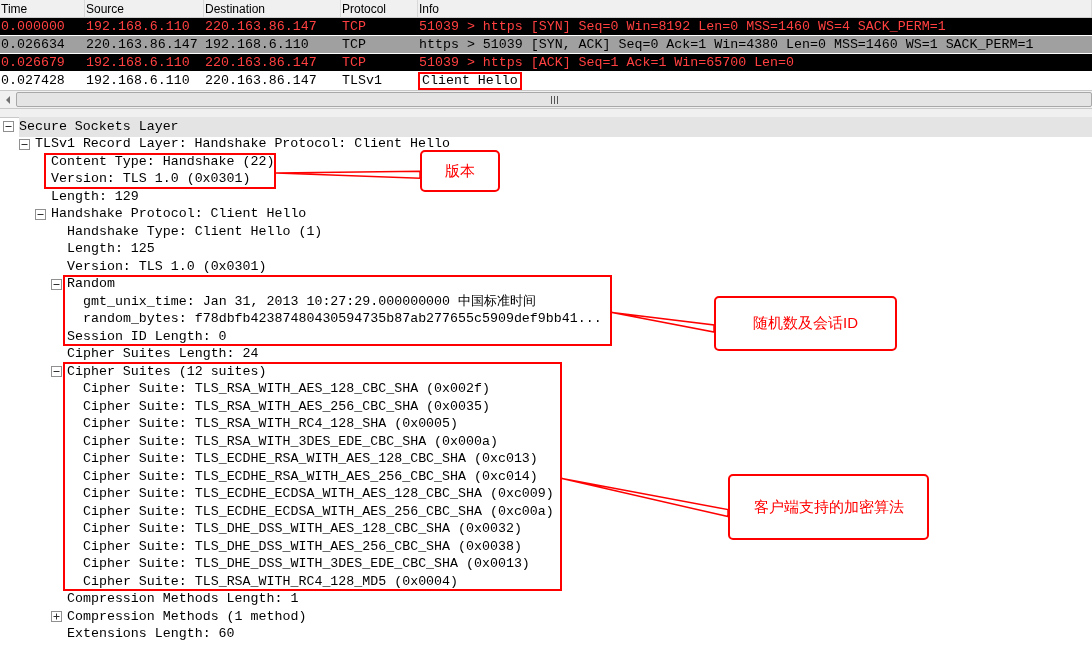 Image resolution: width=1092 pixels, height=650 pixels. What do you see at coordinates (42, 8) in the screenshot?
I see `column-header: Time` at bounding box center [42, 8].